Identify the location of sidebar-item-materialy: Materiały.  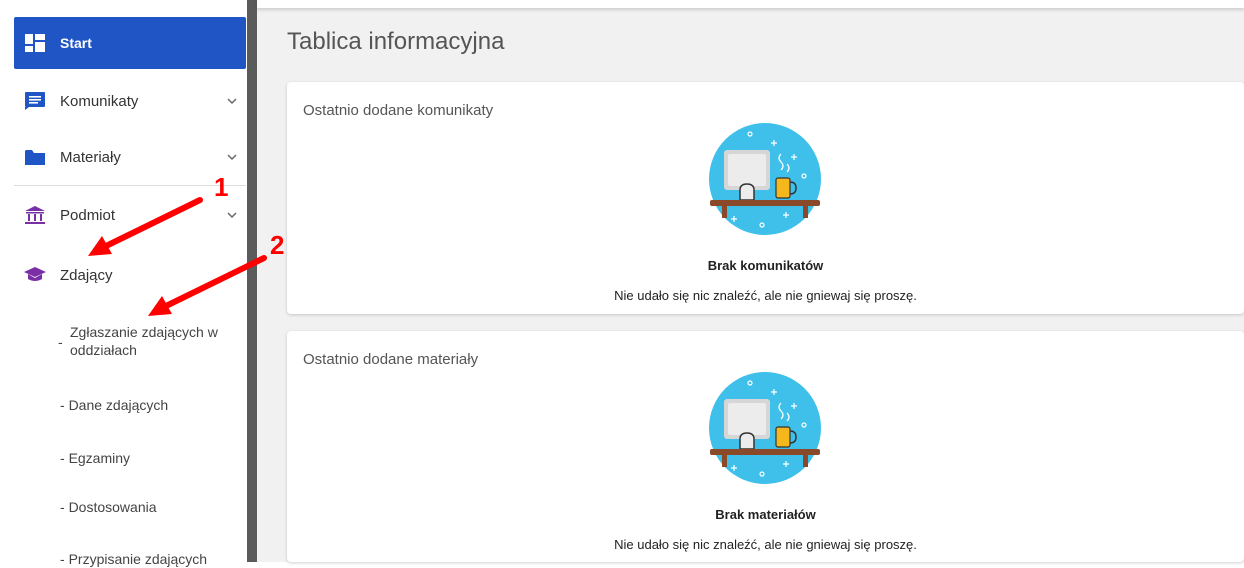
(130, 157).